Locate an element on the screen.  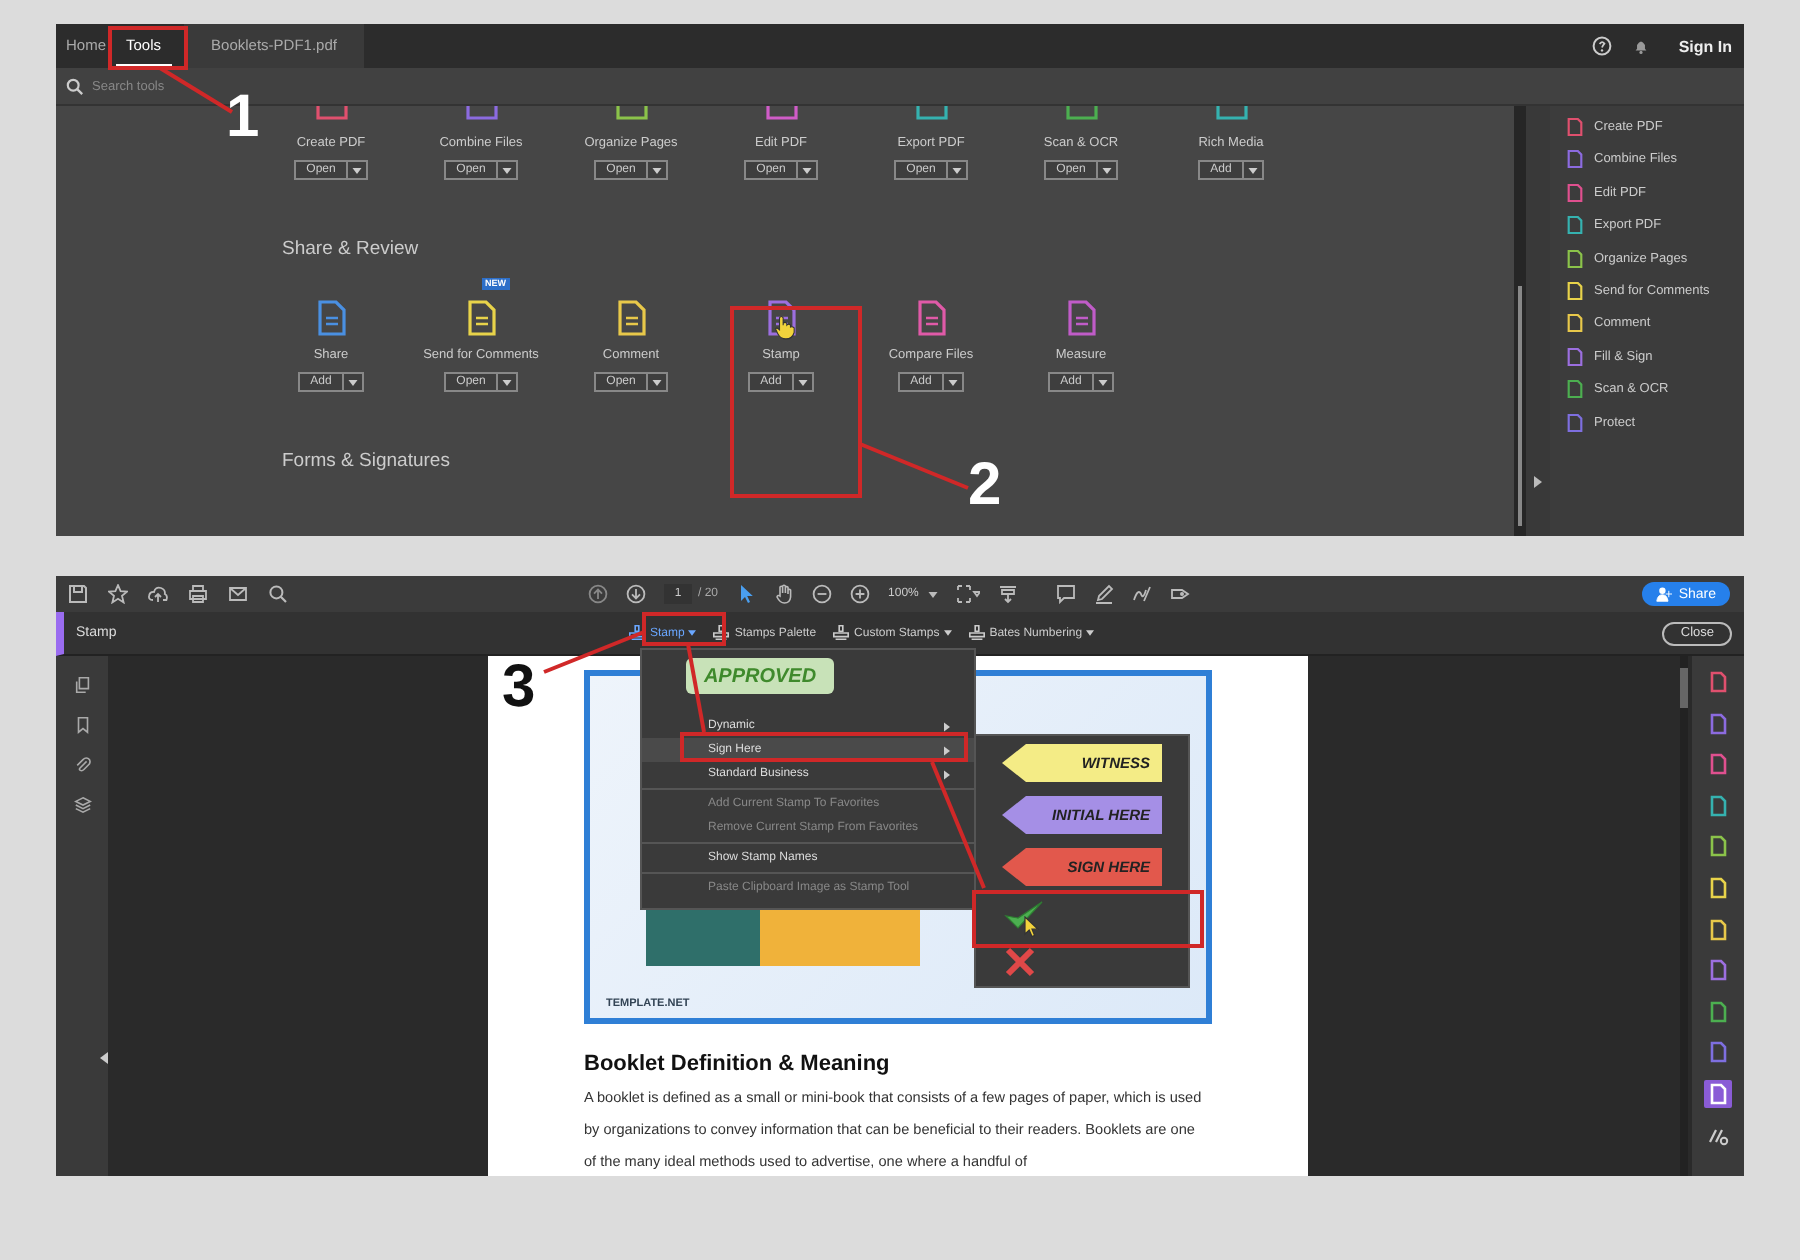
check-icon is located at coordinates (1024, 916).